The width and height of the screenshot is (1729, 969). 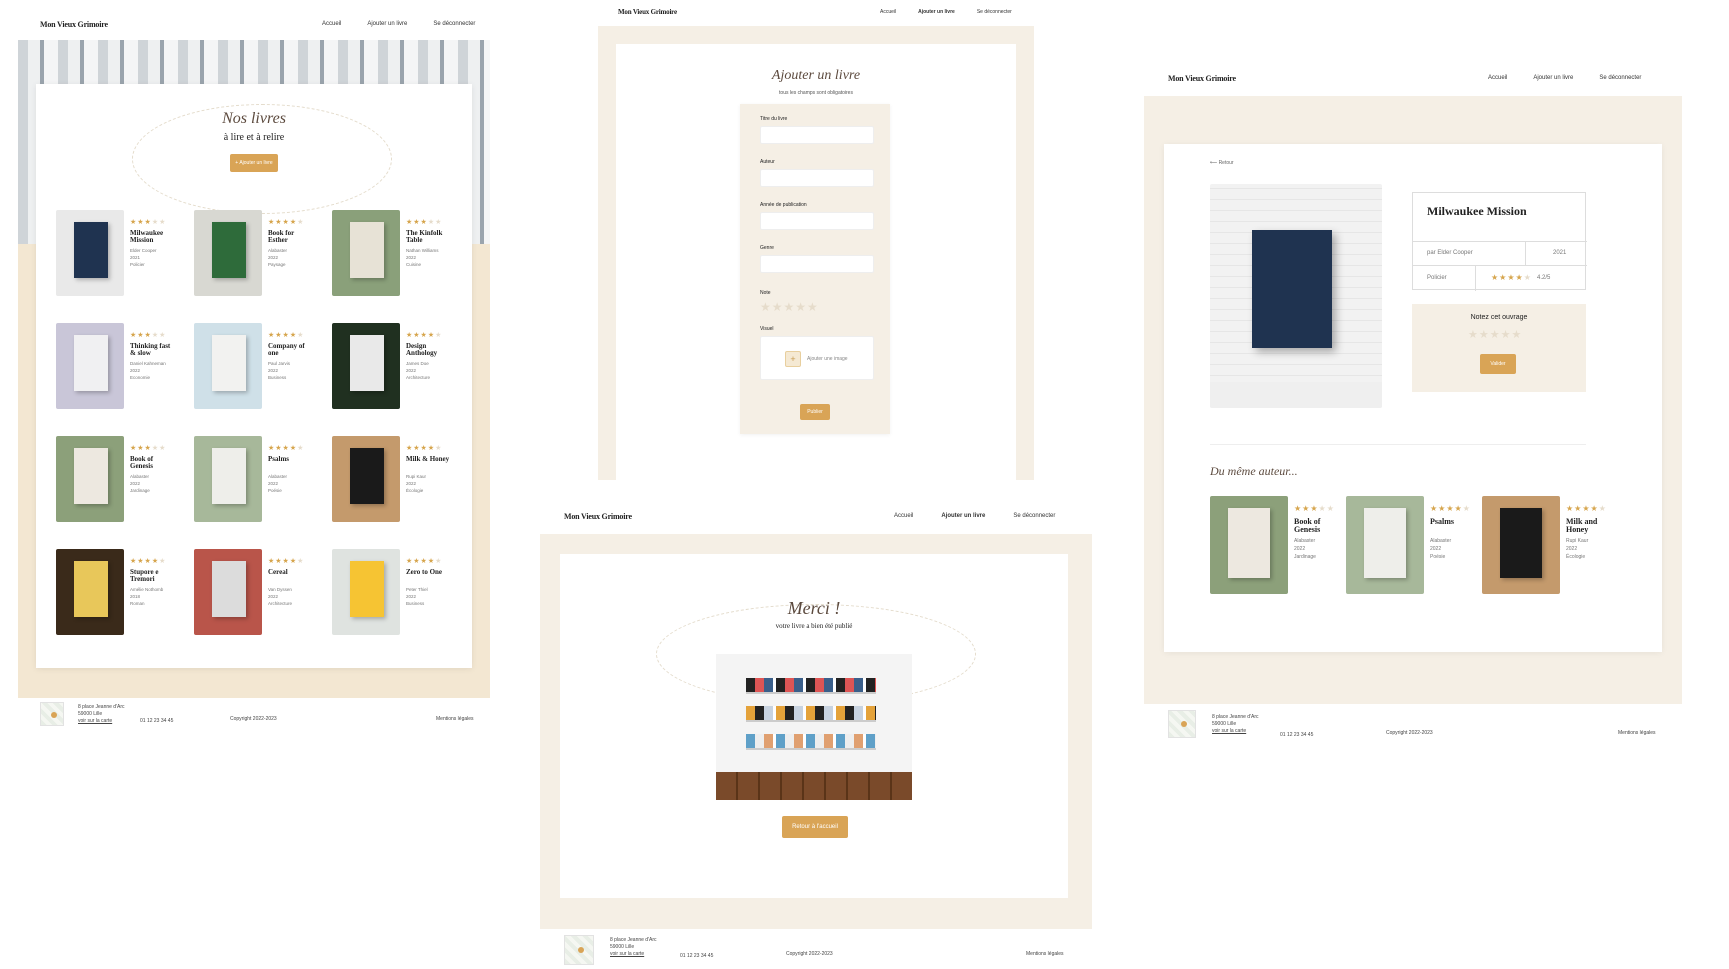 I want to click on book-card: ★★★★★ Zero to One Peter Thiel 2022 Business, so click(x=397, y=594).